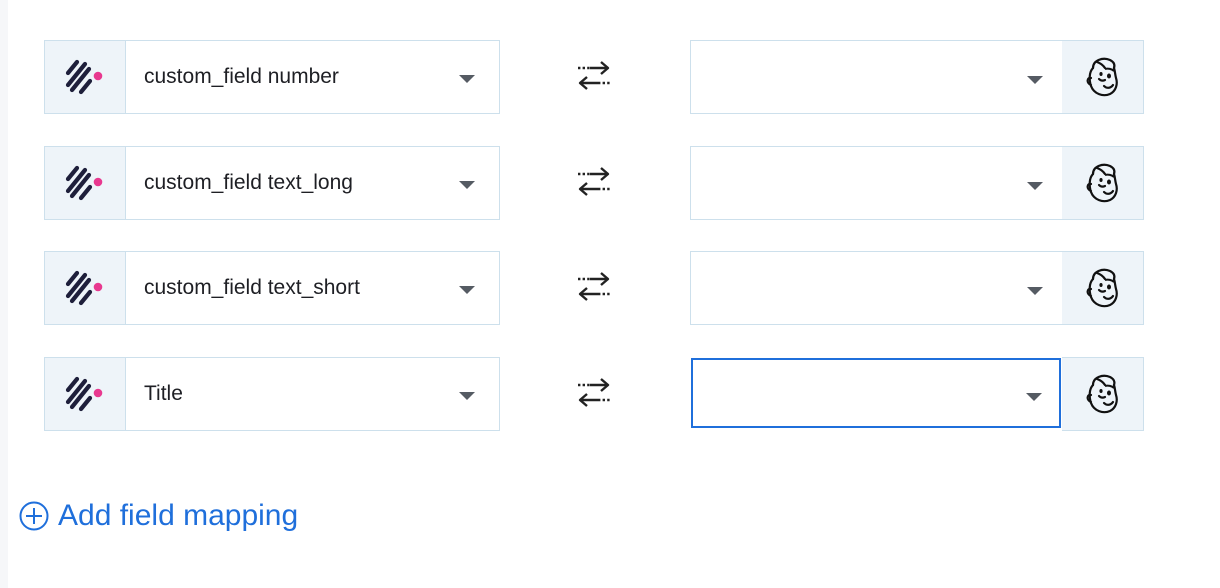 Image resolution: width=1220 pixels, height=588 pixels. Describe the element at coordinates (248, 182) in the screenshot. I see `source-field-value: custom_field text_long` at that location.